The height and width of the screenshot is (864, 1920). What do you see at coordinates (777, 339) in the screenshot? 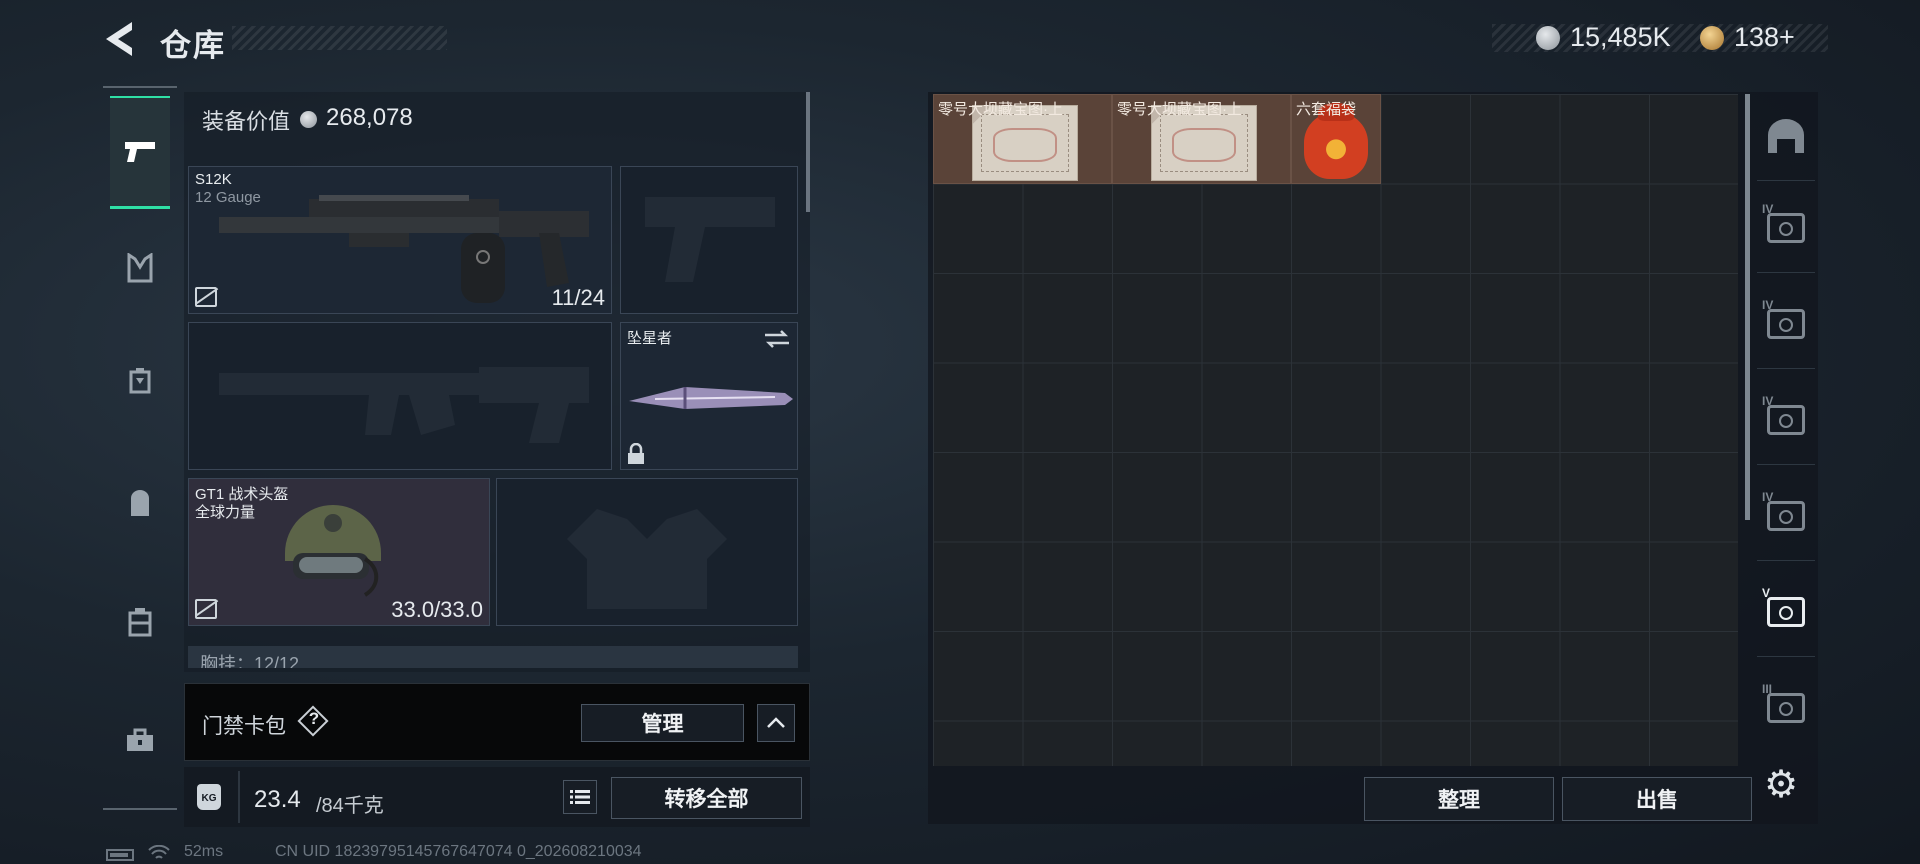
I see `swap-icon` at bounding box center [777, 339].